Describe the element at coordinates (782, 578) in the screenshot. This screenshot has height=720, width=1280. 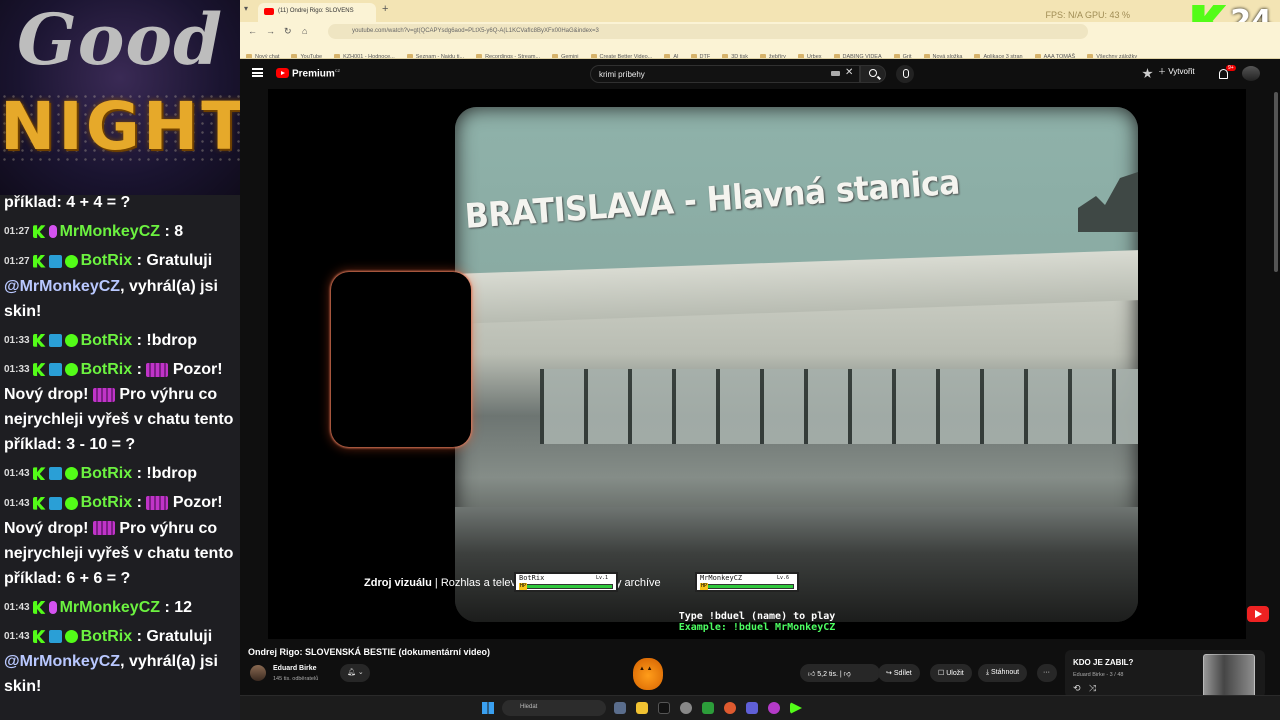
I see `duel-player-level: Lv.6` at that location.